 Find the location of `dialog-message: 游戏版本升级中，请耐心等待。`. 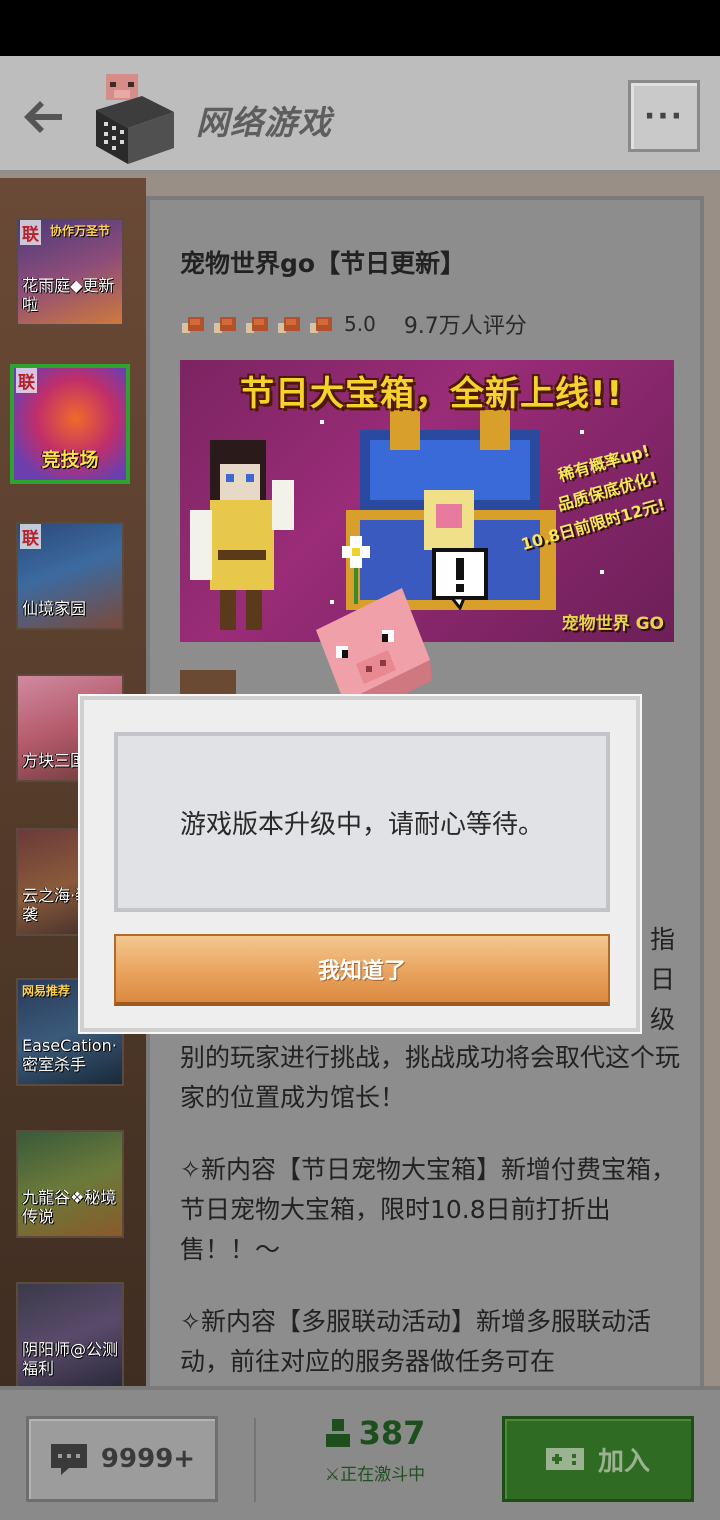

dialog-message: 游戏版本升级中，请耐心等待。 is located at coordinates (361, 824).